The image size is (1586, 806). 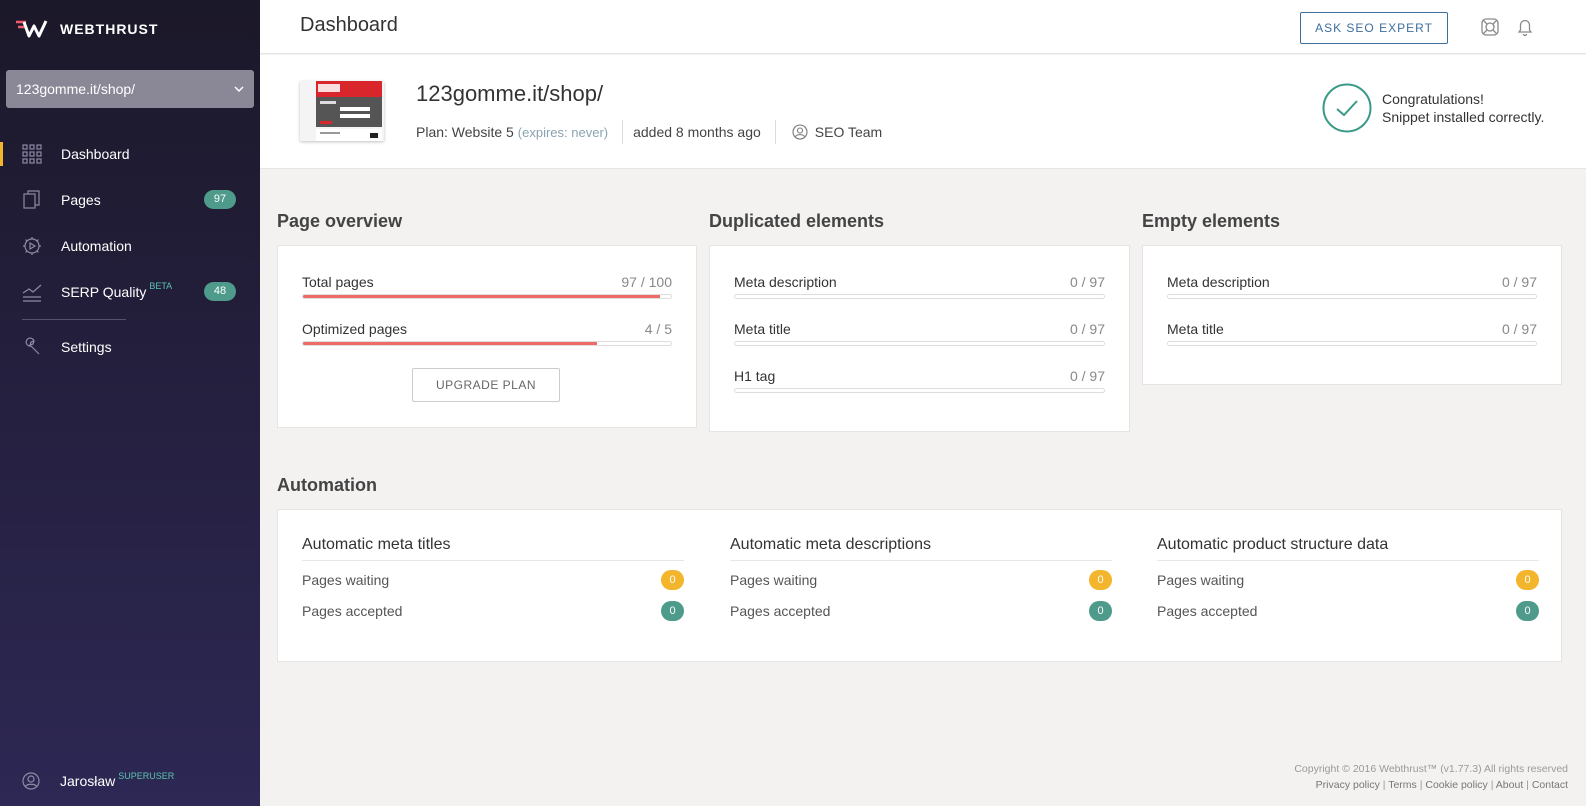 I want to click on site-plan-expiry: (expires: never), so click(x=563, y=132).